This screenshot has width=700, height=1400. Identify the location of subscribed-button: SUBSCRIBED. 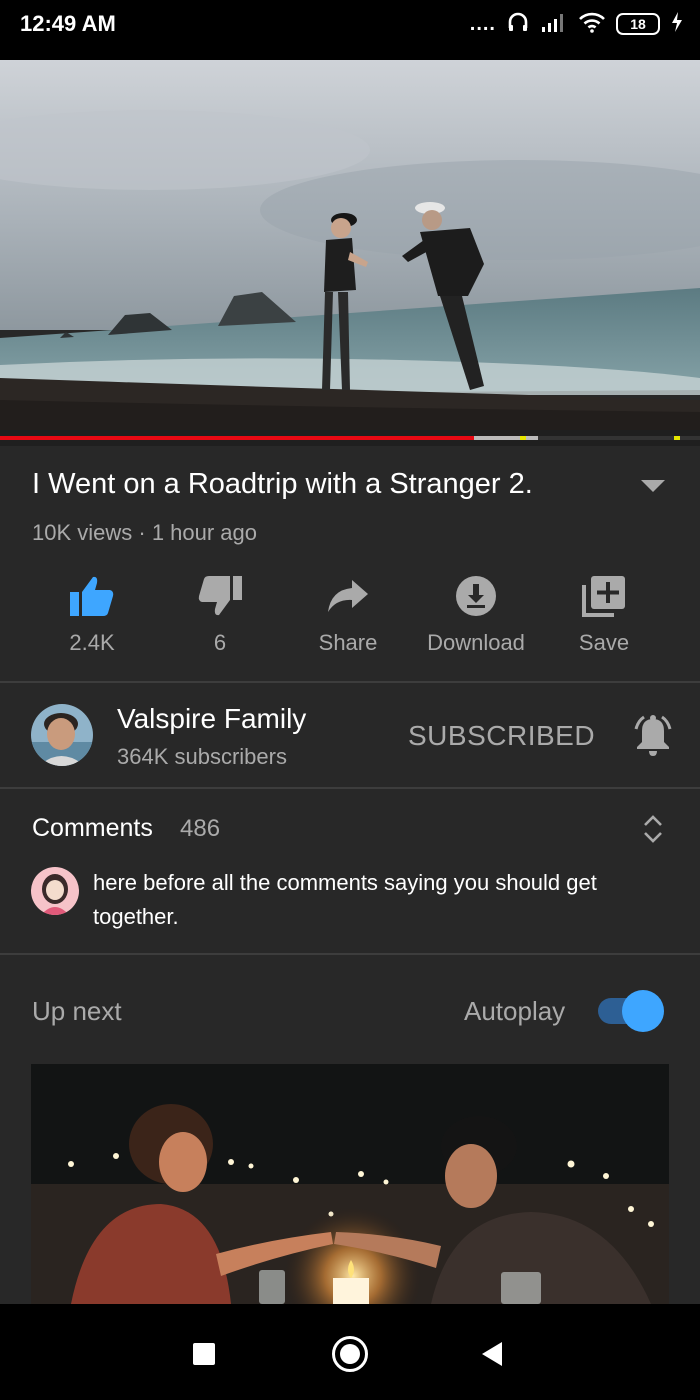
(501, 736).